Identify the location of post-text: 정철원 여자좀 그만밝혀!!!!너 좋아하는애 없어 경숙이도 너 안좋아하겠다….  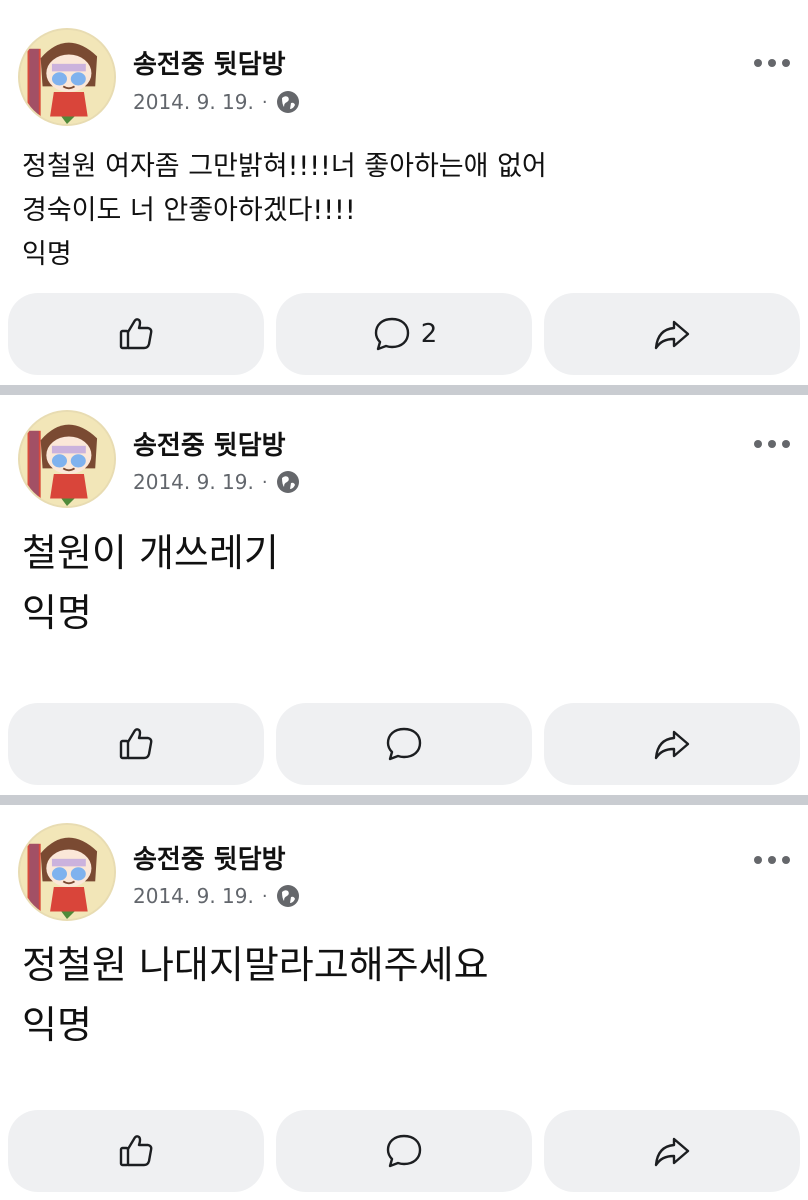
(284, 210).